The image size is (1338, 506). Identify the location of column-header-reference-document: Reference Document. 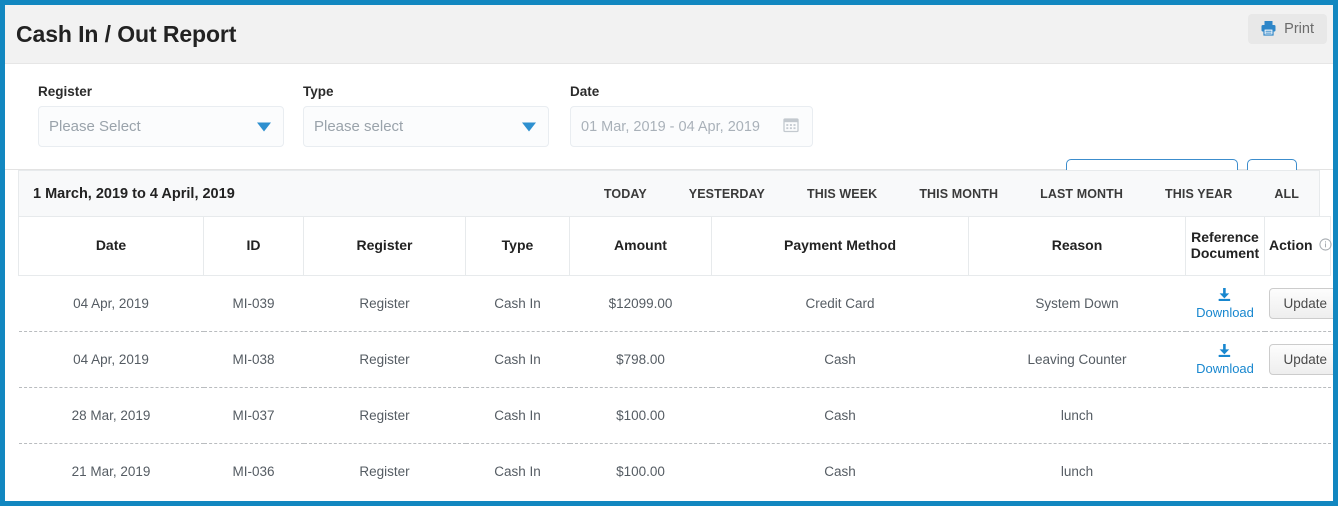
(1225, 246).